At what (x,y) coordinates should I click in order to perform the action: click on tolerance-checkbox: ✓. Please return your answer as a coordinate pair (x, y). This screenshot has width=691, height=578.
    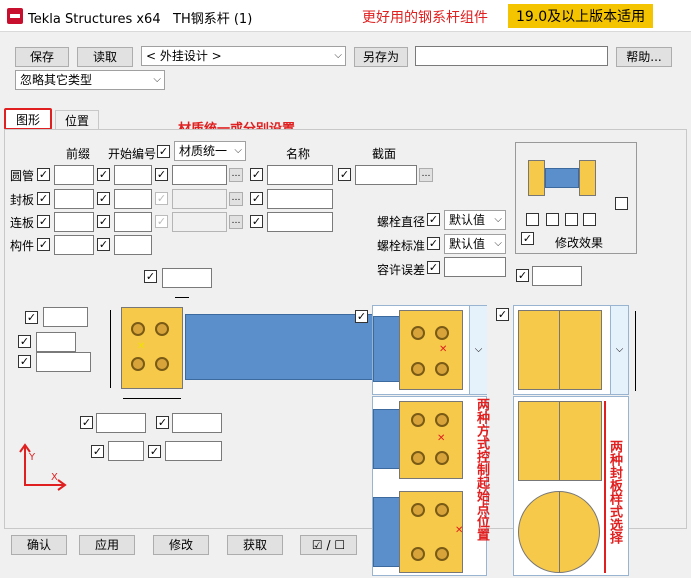
    Looking at the image, I should click on (433, 267).